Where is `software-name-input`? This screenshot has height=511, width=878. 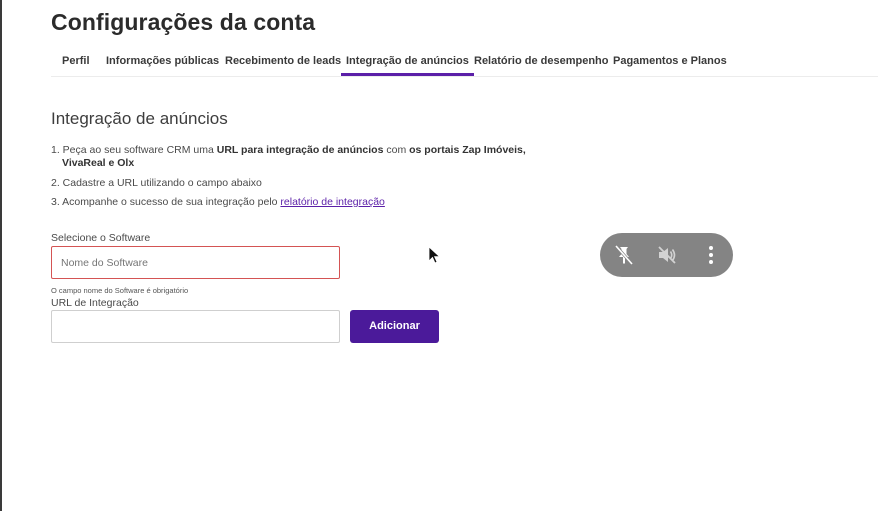 software-name-input is located at coordinates (195, 262).